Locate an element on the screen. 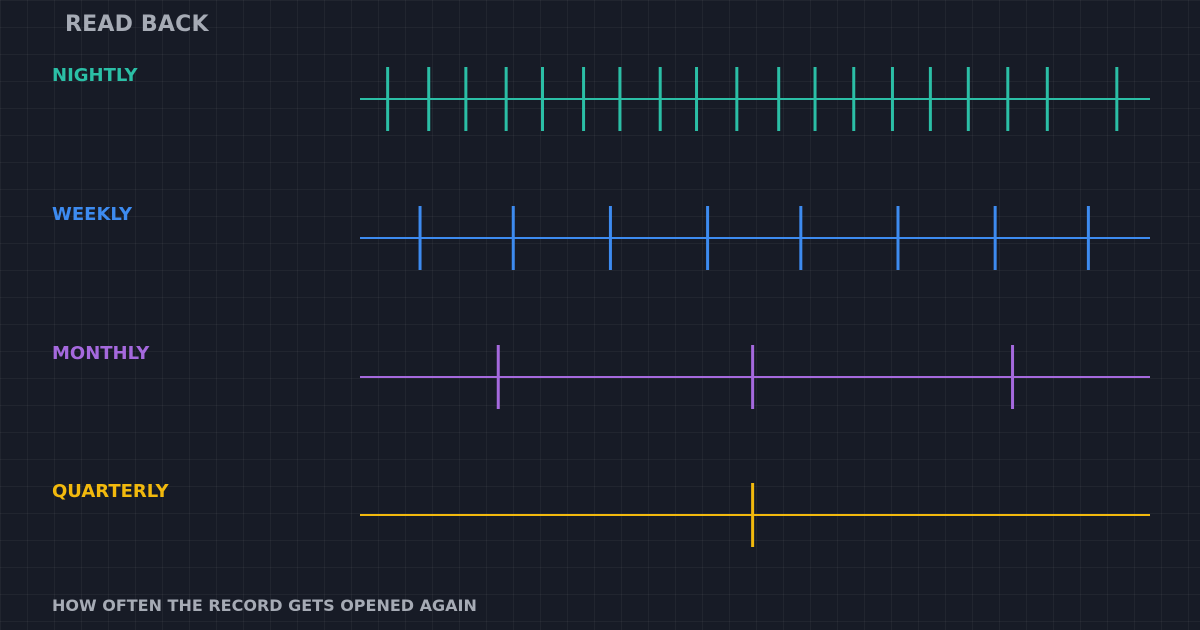 The height and width of the screenshot is (630, 1200). row-weekly: WEEKLY is located at coordinates (601, 237).